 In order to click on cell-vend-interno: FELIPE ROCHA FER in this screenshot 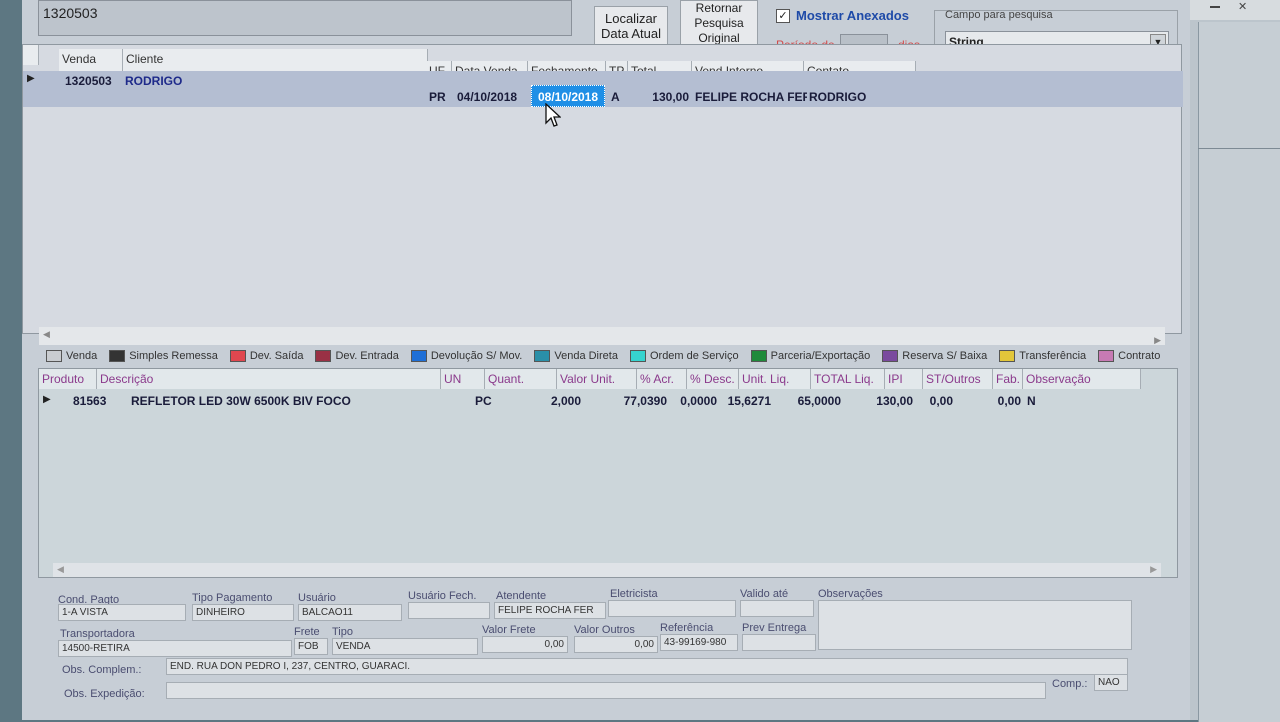, I will do `click(751, 97)`.